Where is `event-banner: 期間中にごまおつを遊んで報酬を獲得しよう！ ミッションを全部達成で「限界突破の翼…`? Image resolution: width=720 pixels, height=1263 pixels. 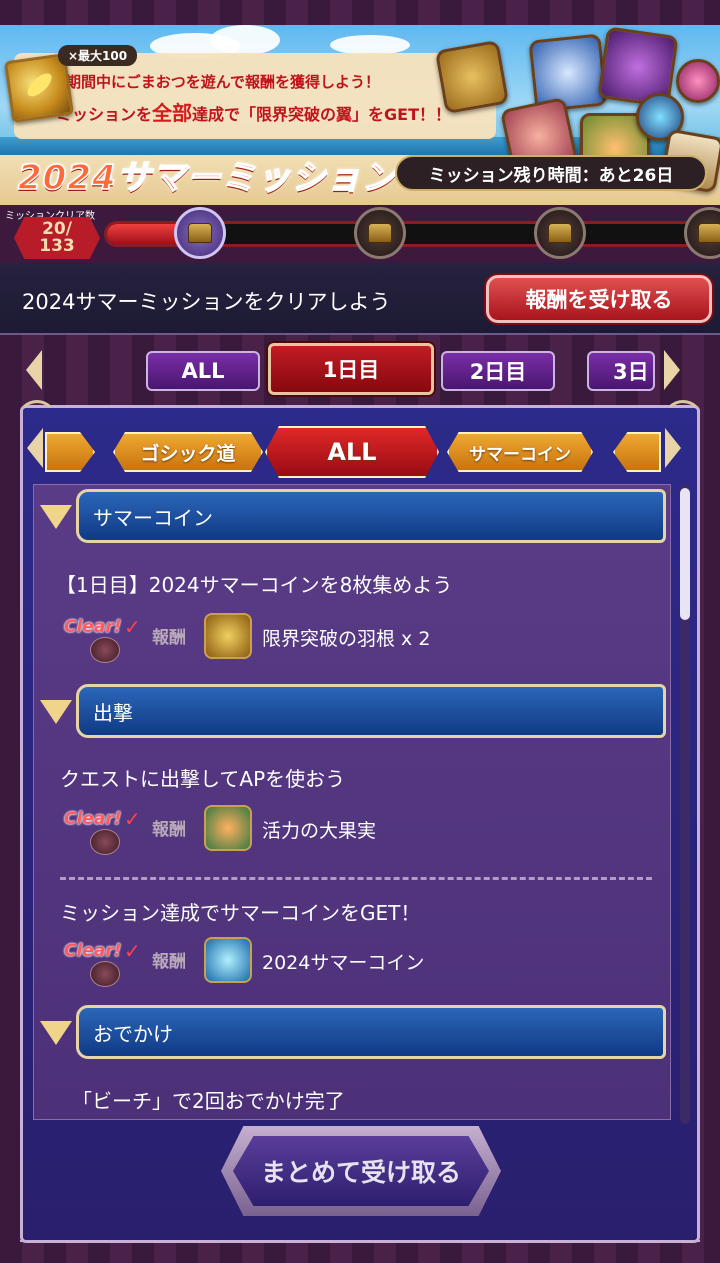
event-banner: 期間中にごまおつを遊んで報酬を獲得しよう！ ミッションを全部達成で「限界突破の翼… is located at coordinates (360, 115).